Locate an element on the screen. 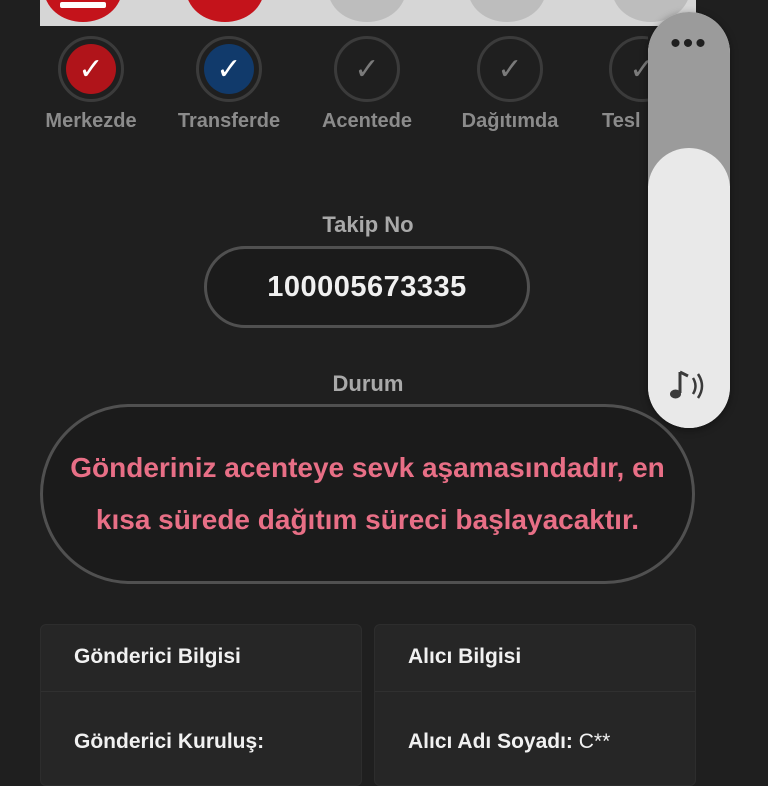  step-transferde: ✓ Transferde is located at coordinates (229, 84).